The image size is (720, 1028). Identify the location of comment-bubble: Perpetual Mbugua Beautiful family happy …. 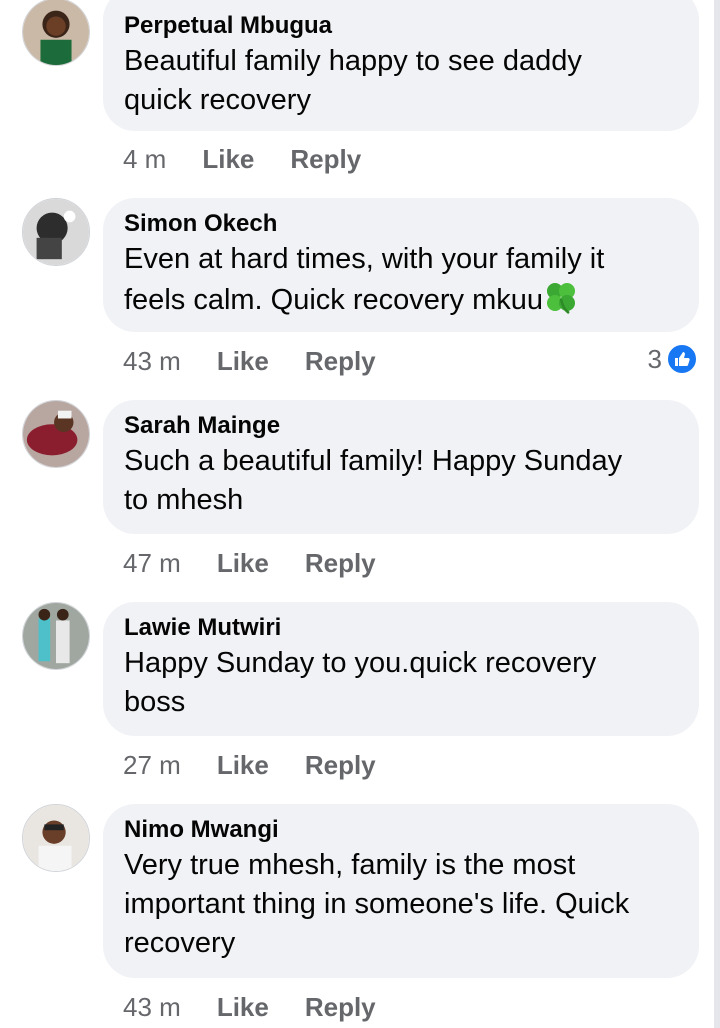
(401, 65).